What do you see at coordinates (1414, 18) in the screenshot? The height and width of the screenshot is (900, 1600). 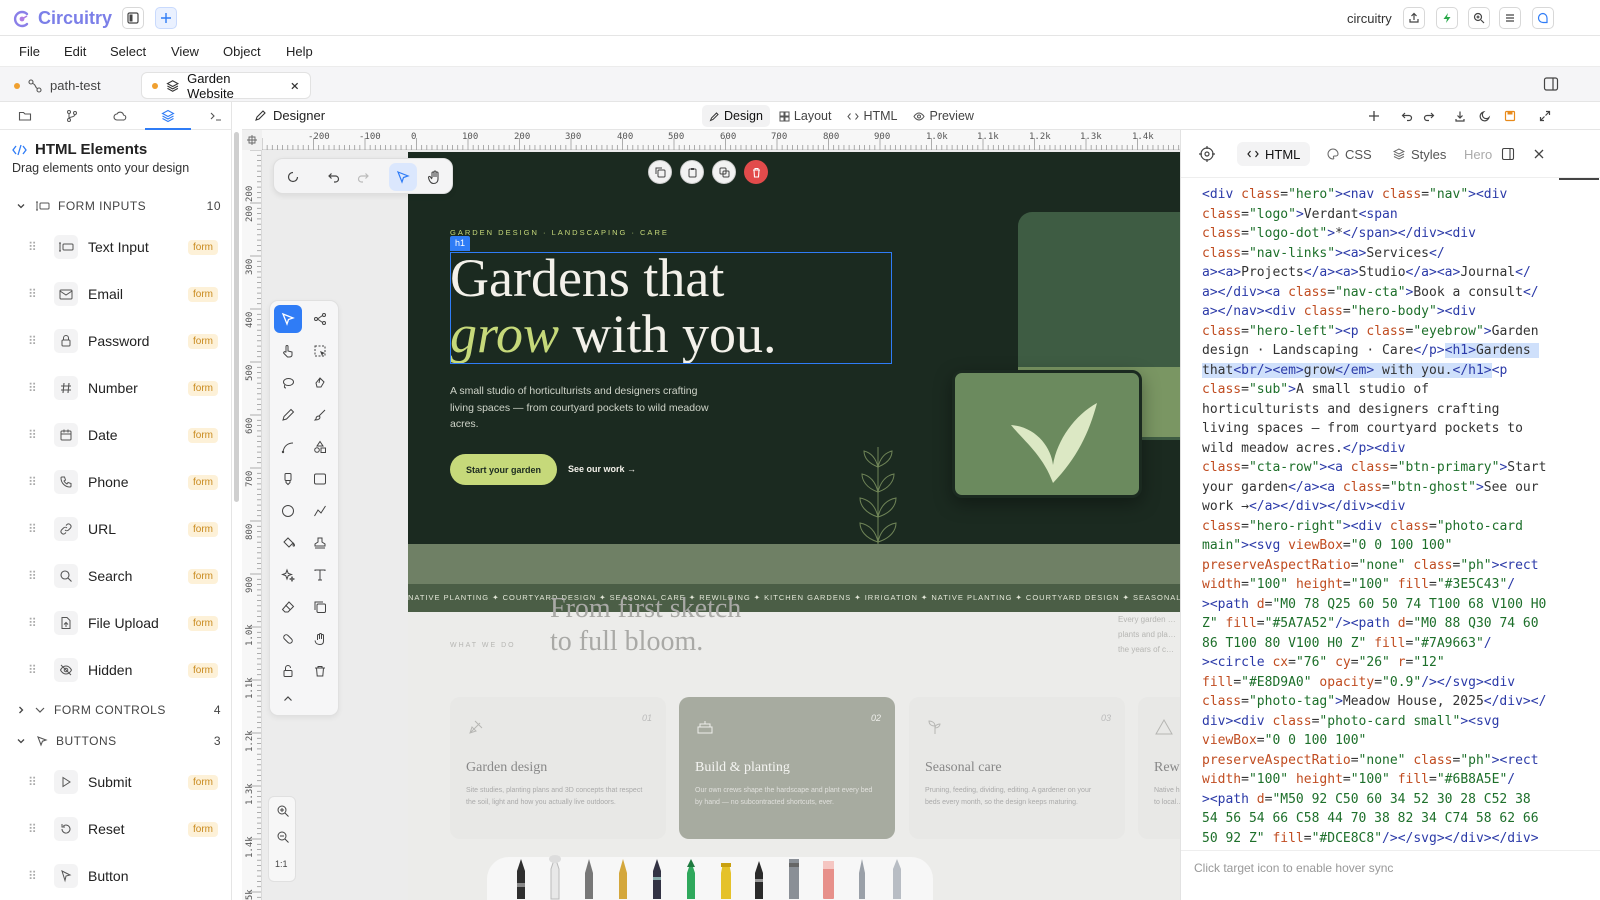 I see `share-button` at bounding box center [1414, 18].